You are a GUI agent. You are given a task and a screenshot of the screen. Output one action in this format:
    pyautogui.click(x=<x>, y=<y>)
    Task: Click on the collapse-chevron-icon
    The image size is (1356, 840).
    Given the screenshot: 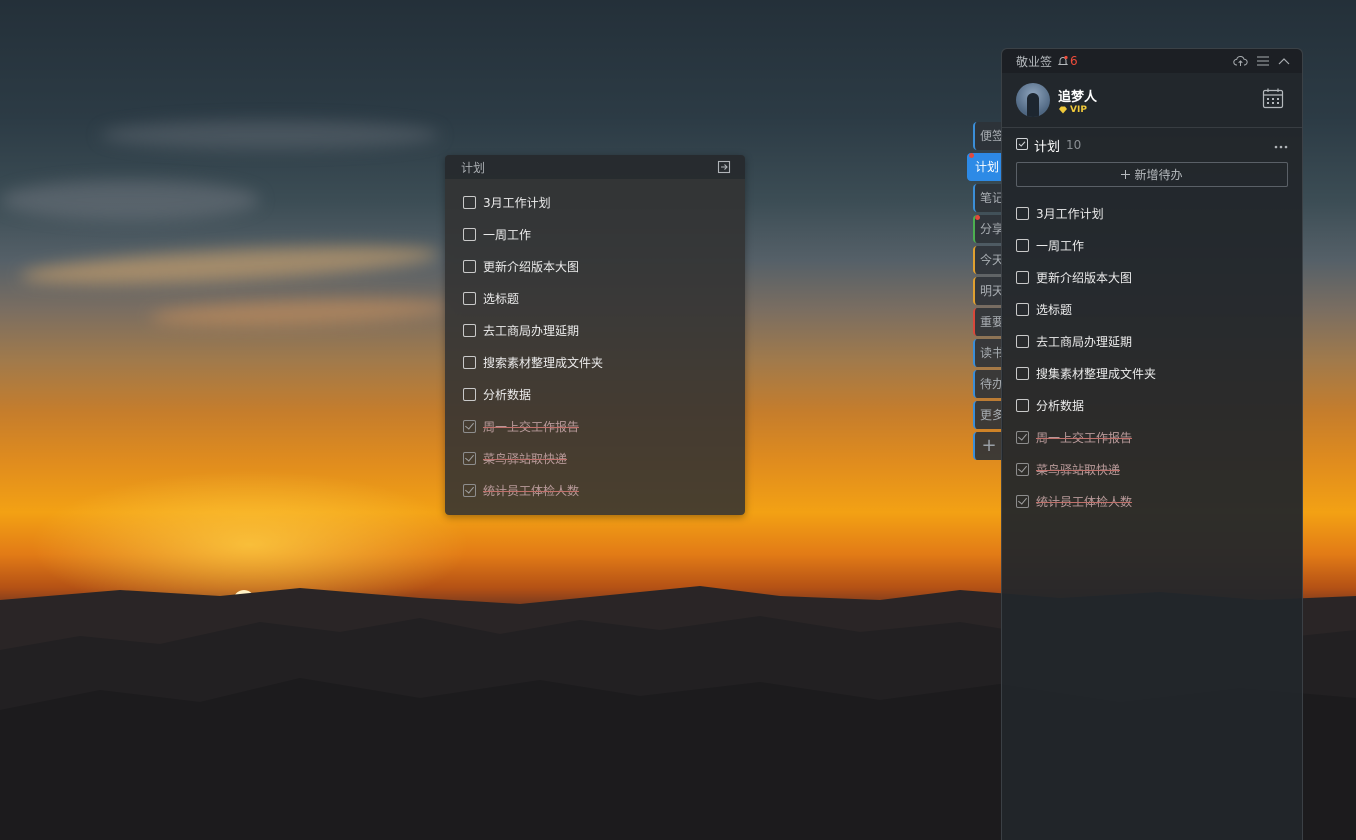 What is the action you would take?
    pyautogui.click(x=1284, y=61)
    